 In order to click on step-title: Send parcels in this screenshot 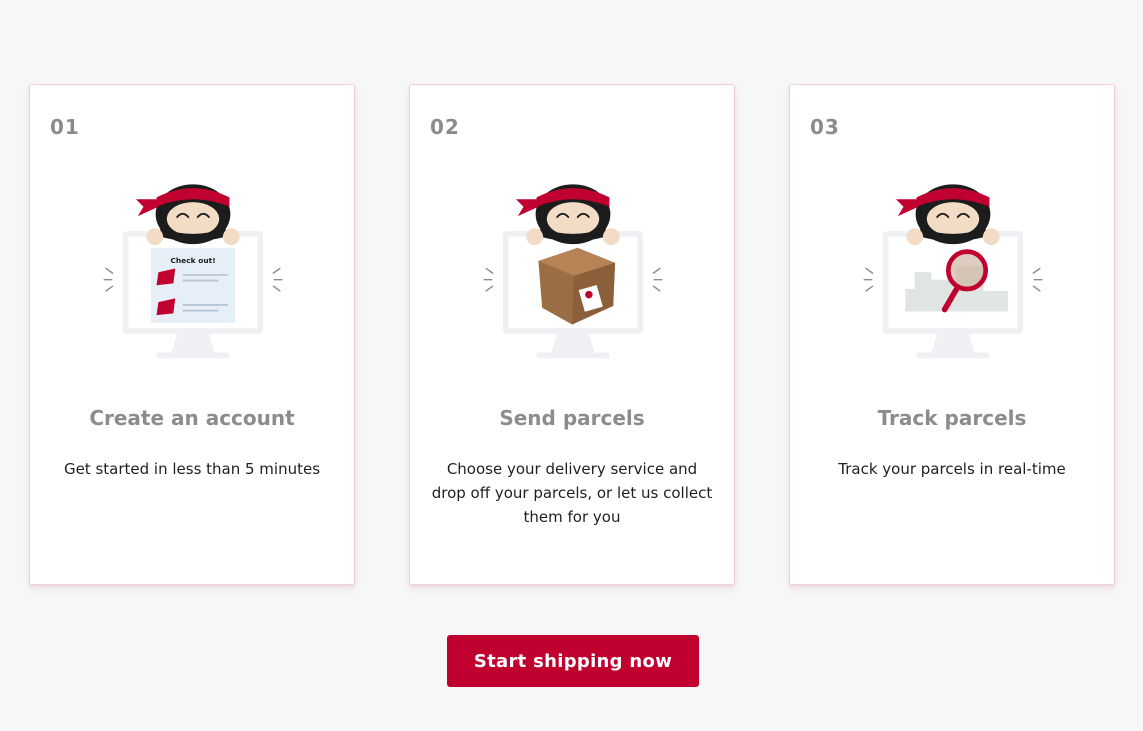, I will do `click(572, 418)`.